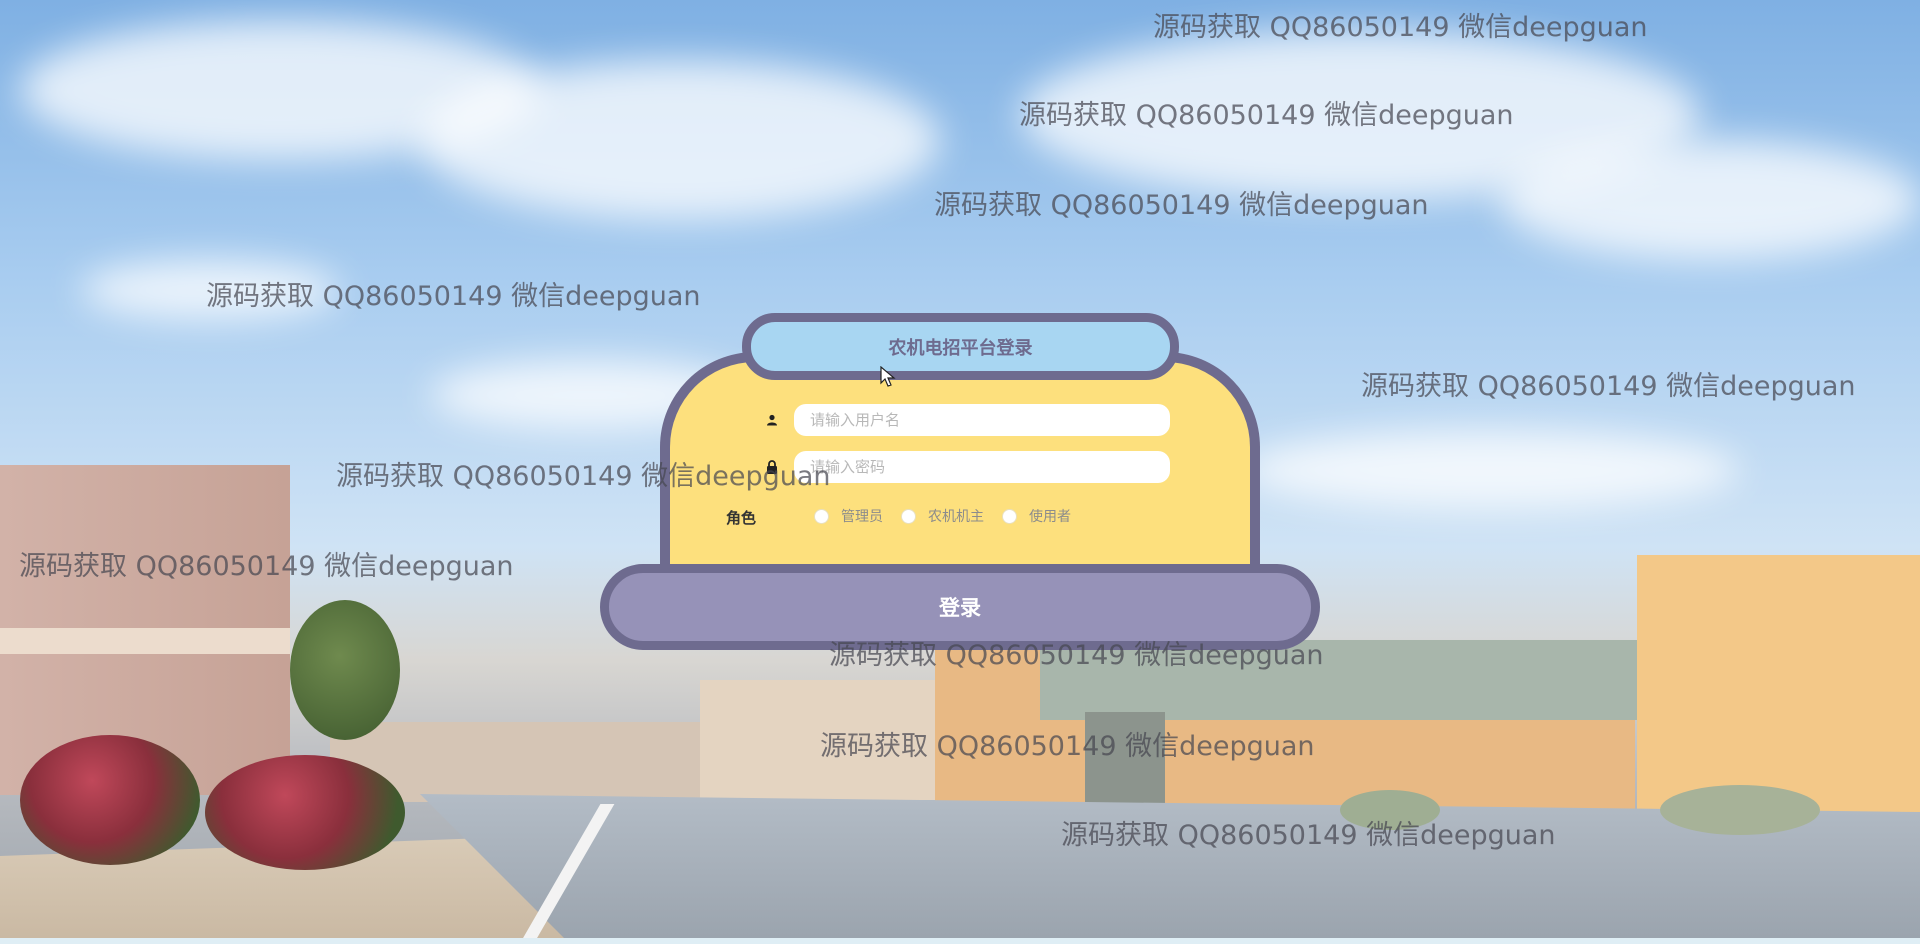  Describe the element at coordinates (1050, 516) in the screenshot. I see `role-option-label: 使用者` at that location.